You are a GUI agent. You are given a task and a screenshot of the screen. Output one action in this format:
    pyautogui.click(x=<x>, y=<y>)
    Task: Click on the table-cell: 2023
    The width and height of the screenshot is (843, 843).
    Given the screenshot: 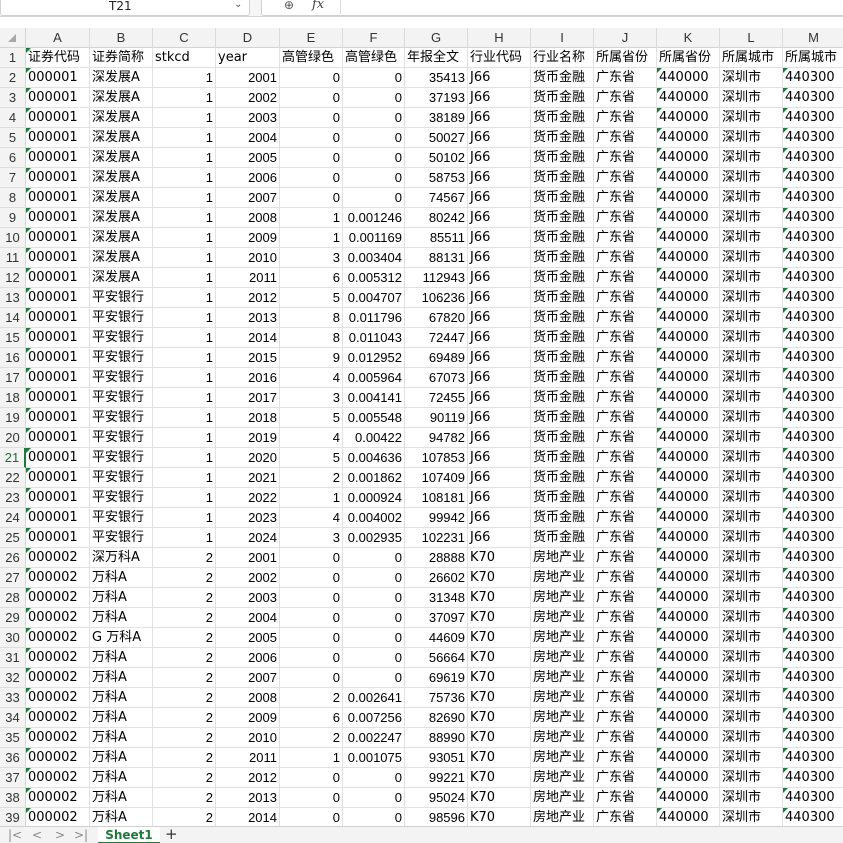 What is the action you would take?
    pyautogui.click(x=248, y=518)
    